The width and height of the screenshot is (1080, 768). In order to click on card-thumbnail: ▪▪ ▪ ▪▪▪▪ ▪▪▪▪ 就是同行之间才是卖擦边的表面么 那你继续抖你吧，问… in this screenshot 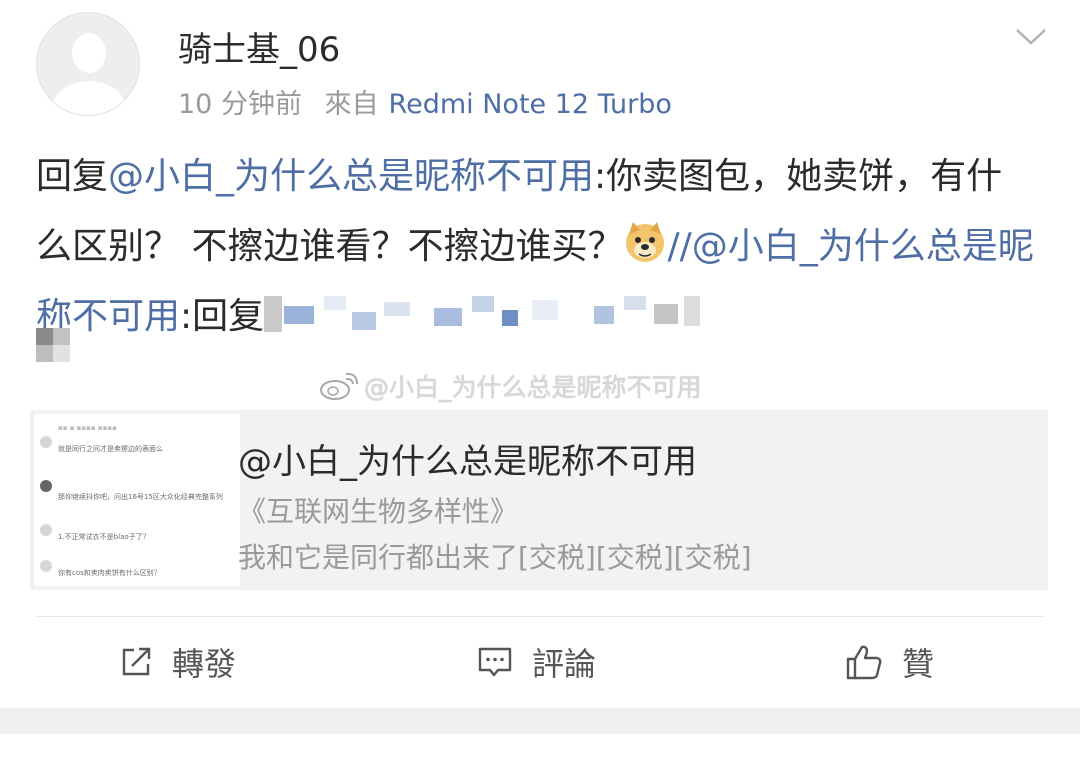, I will do `click(137, 500)`.